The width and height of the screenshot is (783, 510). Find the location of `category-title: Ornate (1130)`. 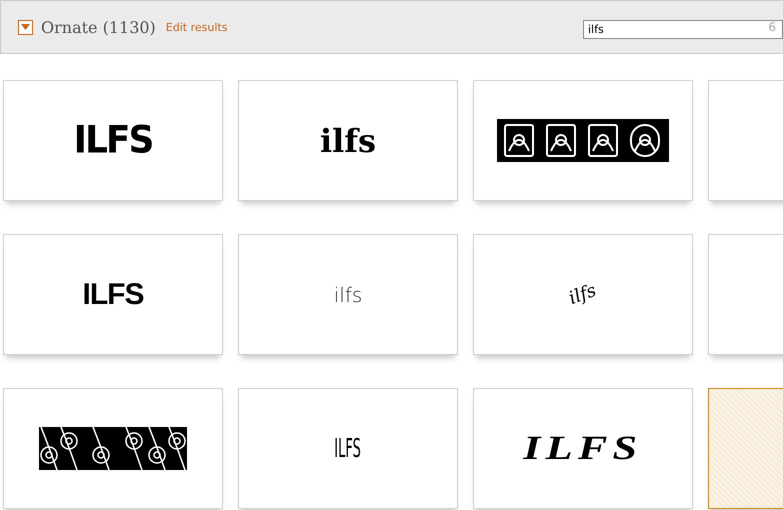

category-title: Ornate (1130) is located at coordinates (98, 27).